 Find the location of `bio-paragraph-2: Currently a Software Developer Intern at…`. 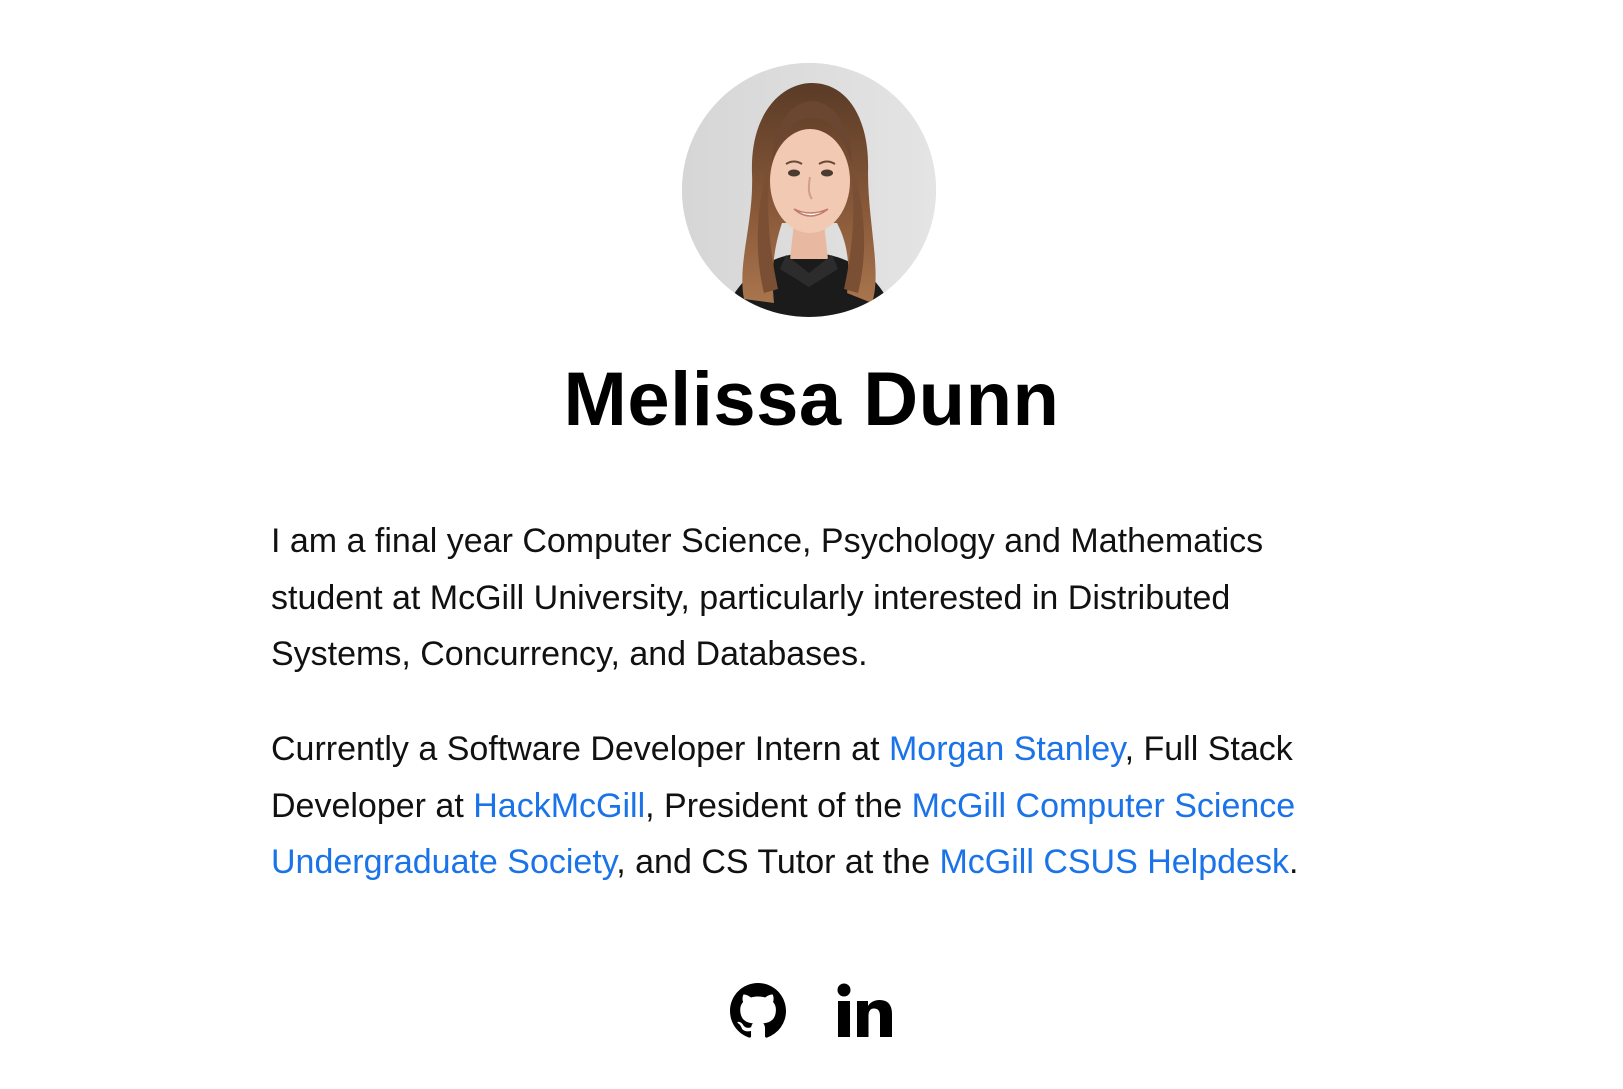

bio-paragraph-2: Currently a Software Developer Intern at… is located at coordinates (816, 806).